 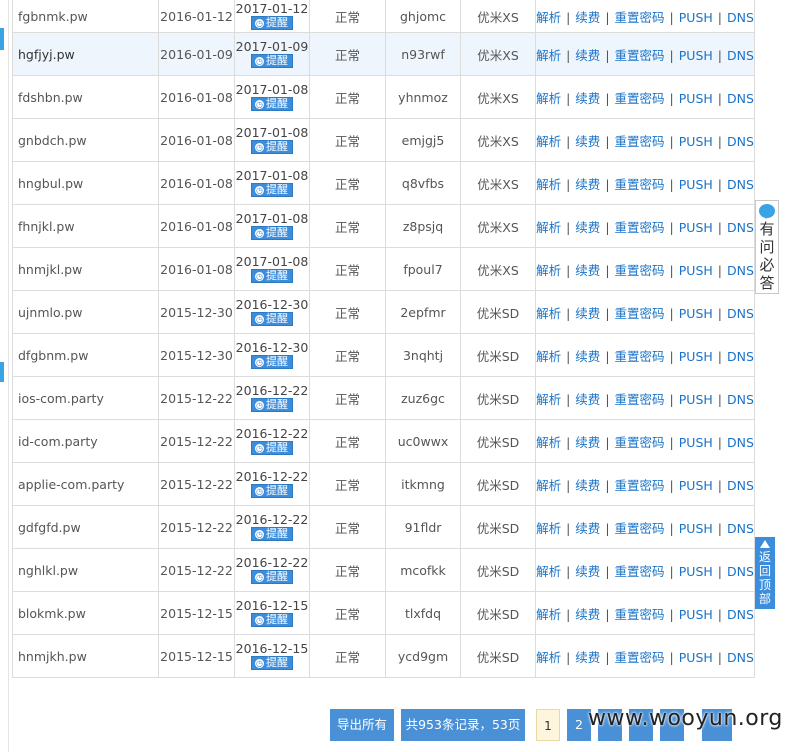 I want to click on domain-name: hngbul.pw, so click(x=50, y=183).